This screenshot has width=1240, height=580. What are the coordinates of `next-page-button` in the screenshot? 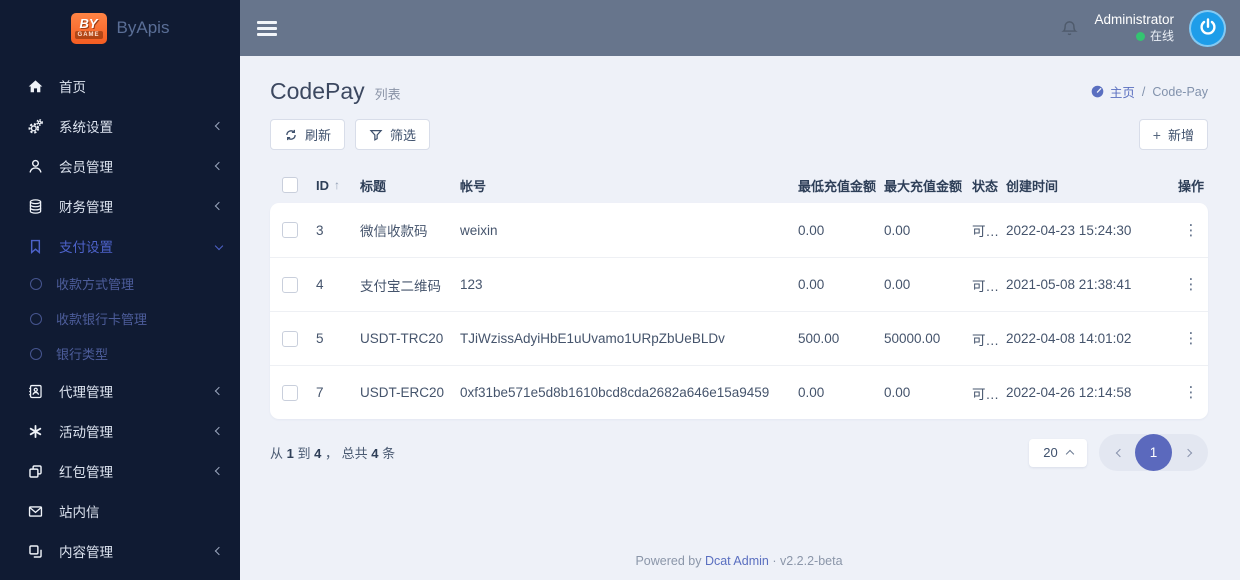 It's located at (1187, 452).